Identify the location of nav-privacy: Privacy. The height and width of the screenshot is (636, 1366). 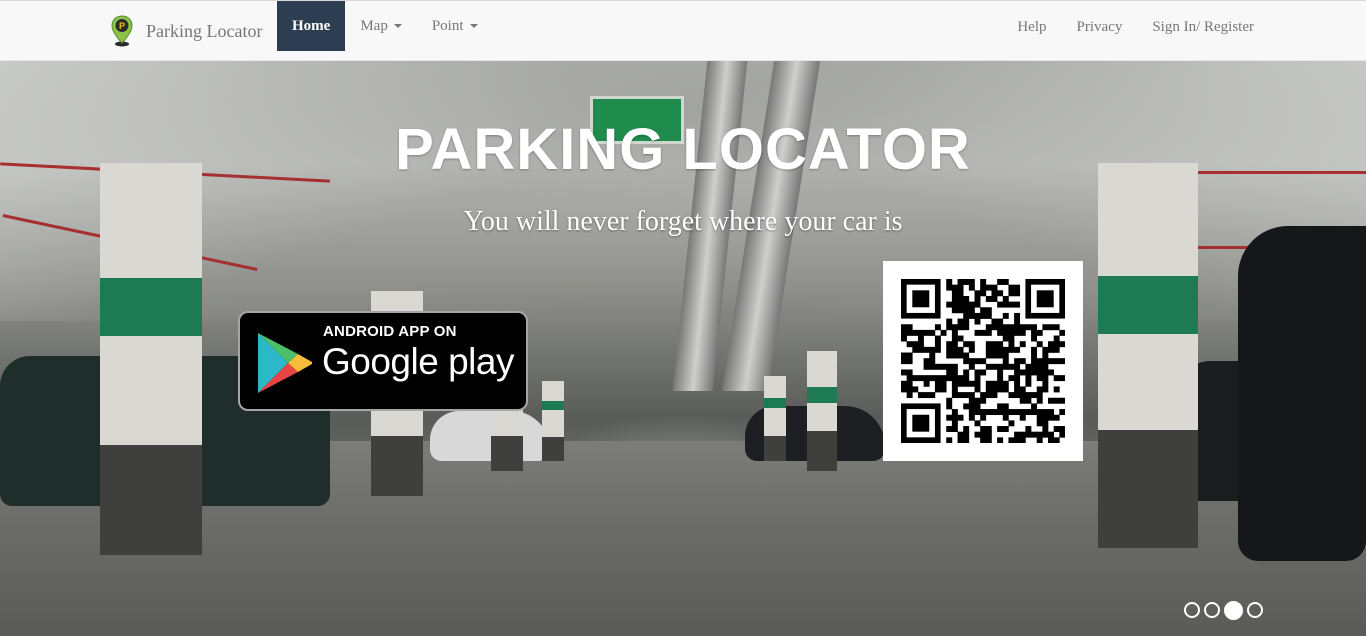
(1100, 27).